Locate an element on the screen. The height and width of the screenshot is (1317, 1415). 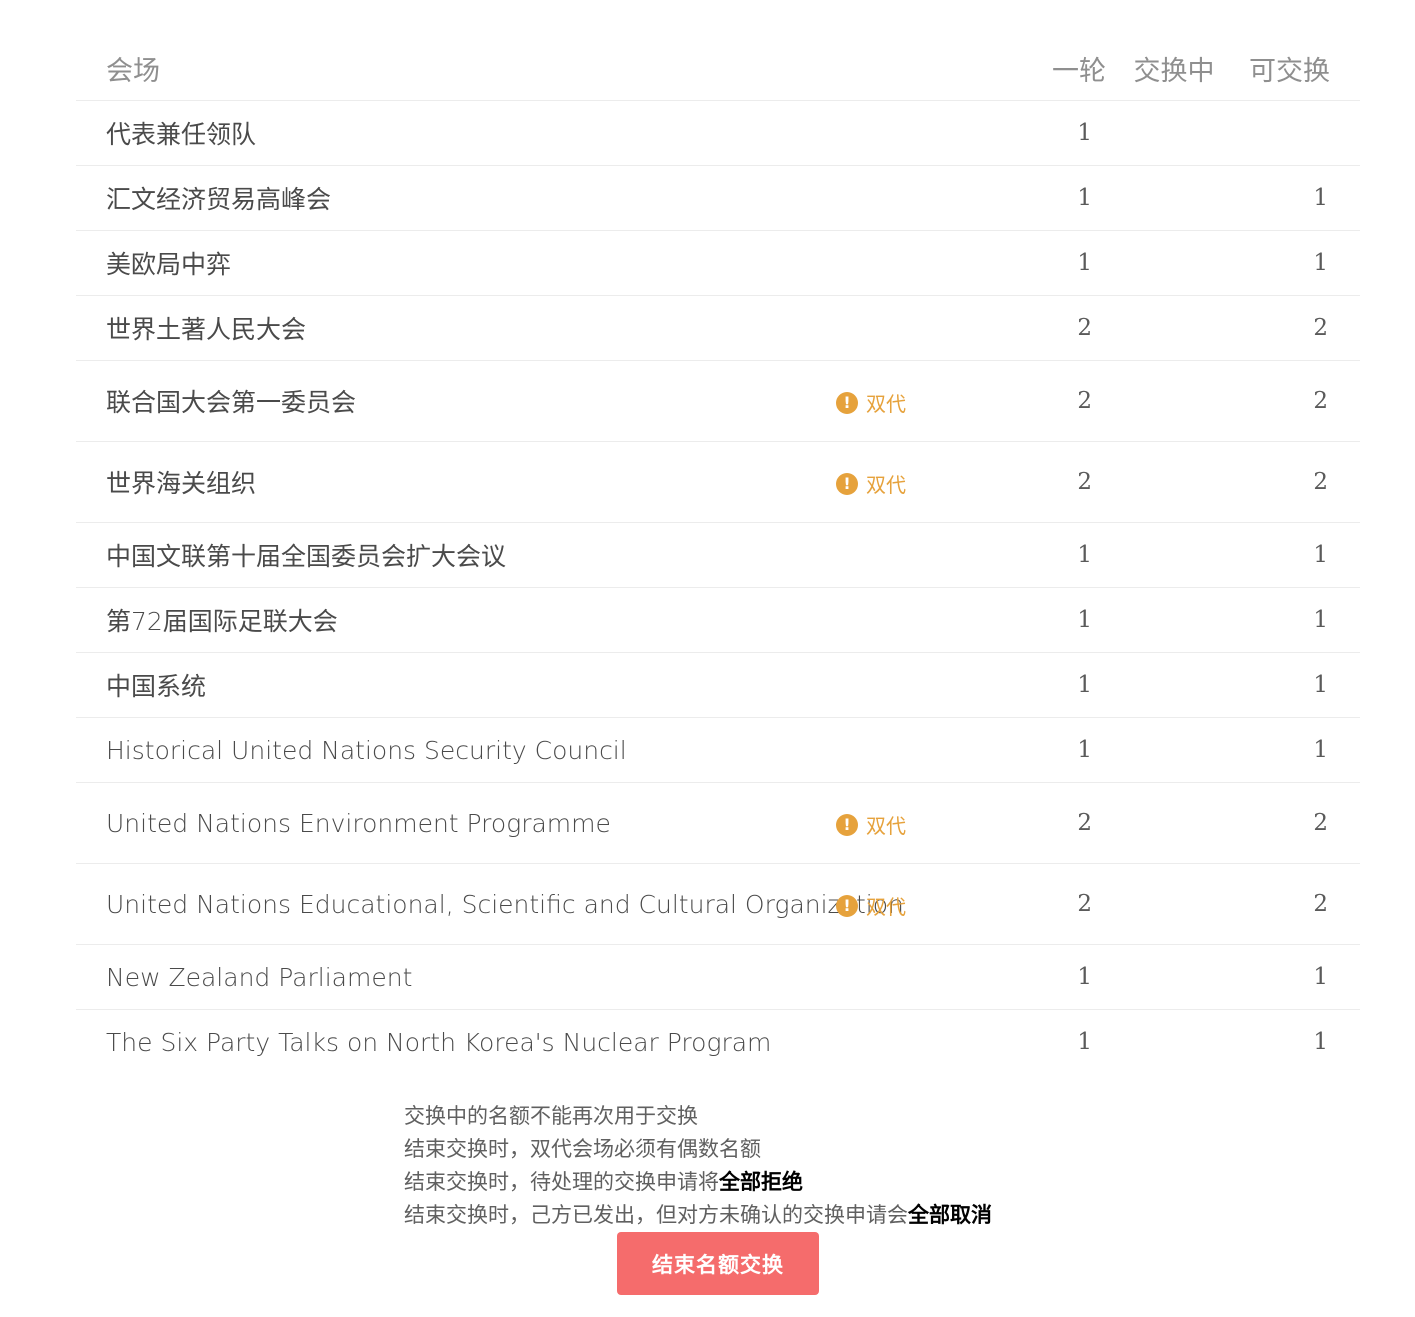
table-header-row: 会场 一轮 交换中 可交换 is located at coordinates (718, 68).